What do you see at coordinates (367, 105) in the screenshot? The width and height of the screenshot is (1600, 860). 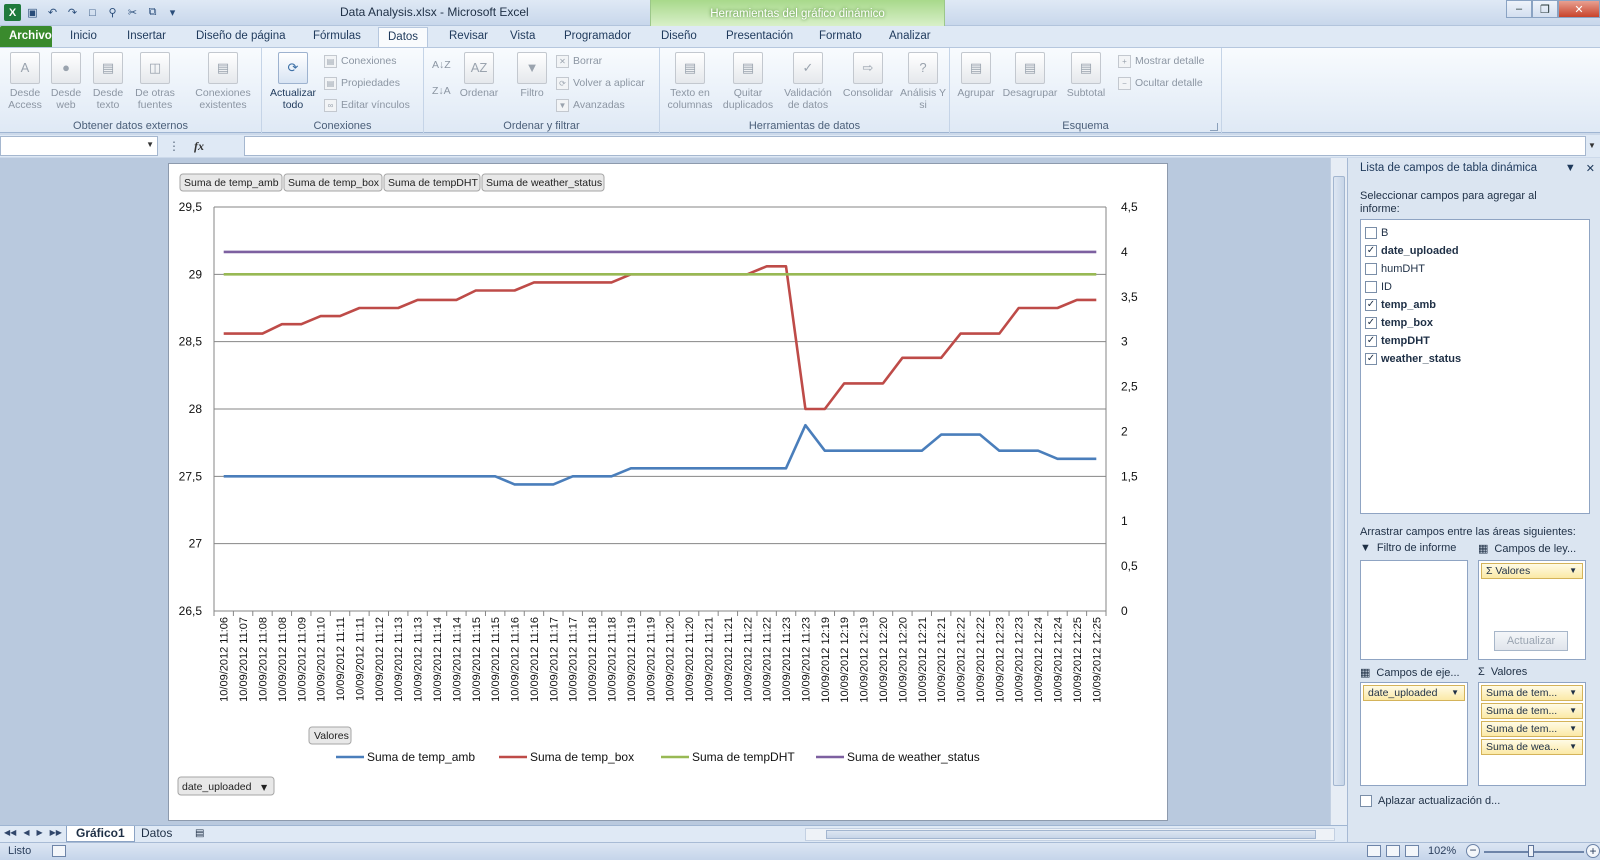 I see `editar-vinculos-button: ∞ Editar vínculos` at bounding box center [367, 105].